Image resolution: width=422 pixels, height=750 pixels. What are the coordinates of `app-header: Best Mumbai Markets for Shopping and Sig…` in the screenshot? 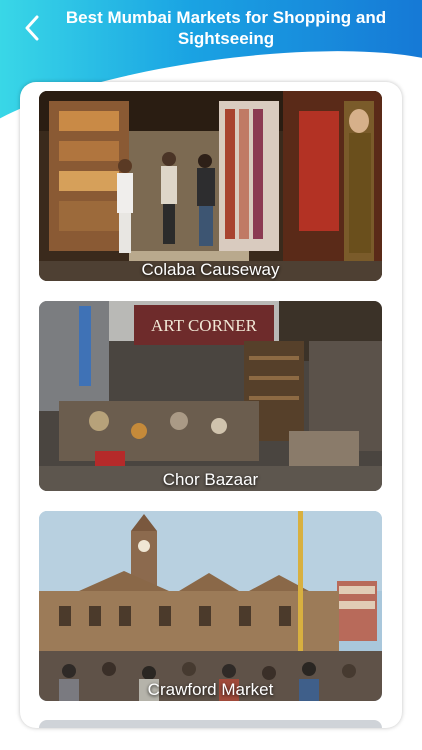 It's located at (211, 32).